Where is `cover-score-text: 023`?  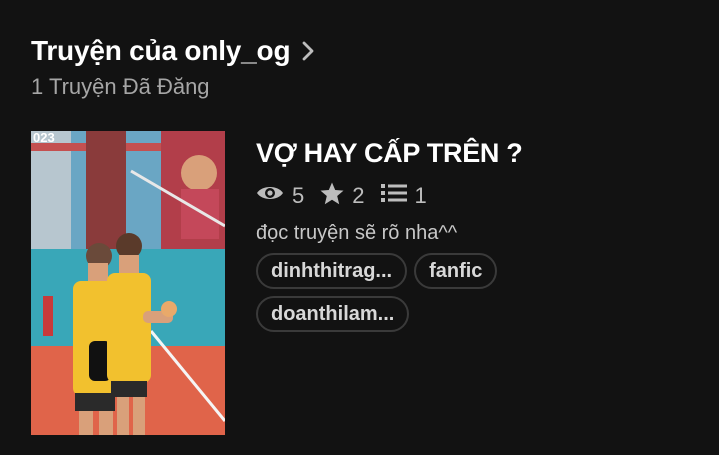
cover-score-text: 023 is located at coordinates (44, 138).